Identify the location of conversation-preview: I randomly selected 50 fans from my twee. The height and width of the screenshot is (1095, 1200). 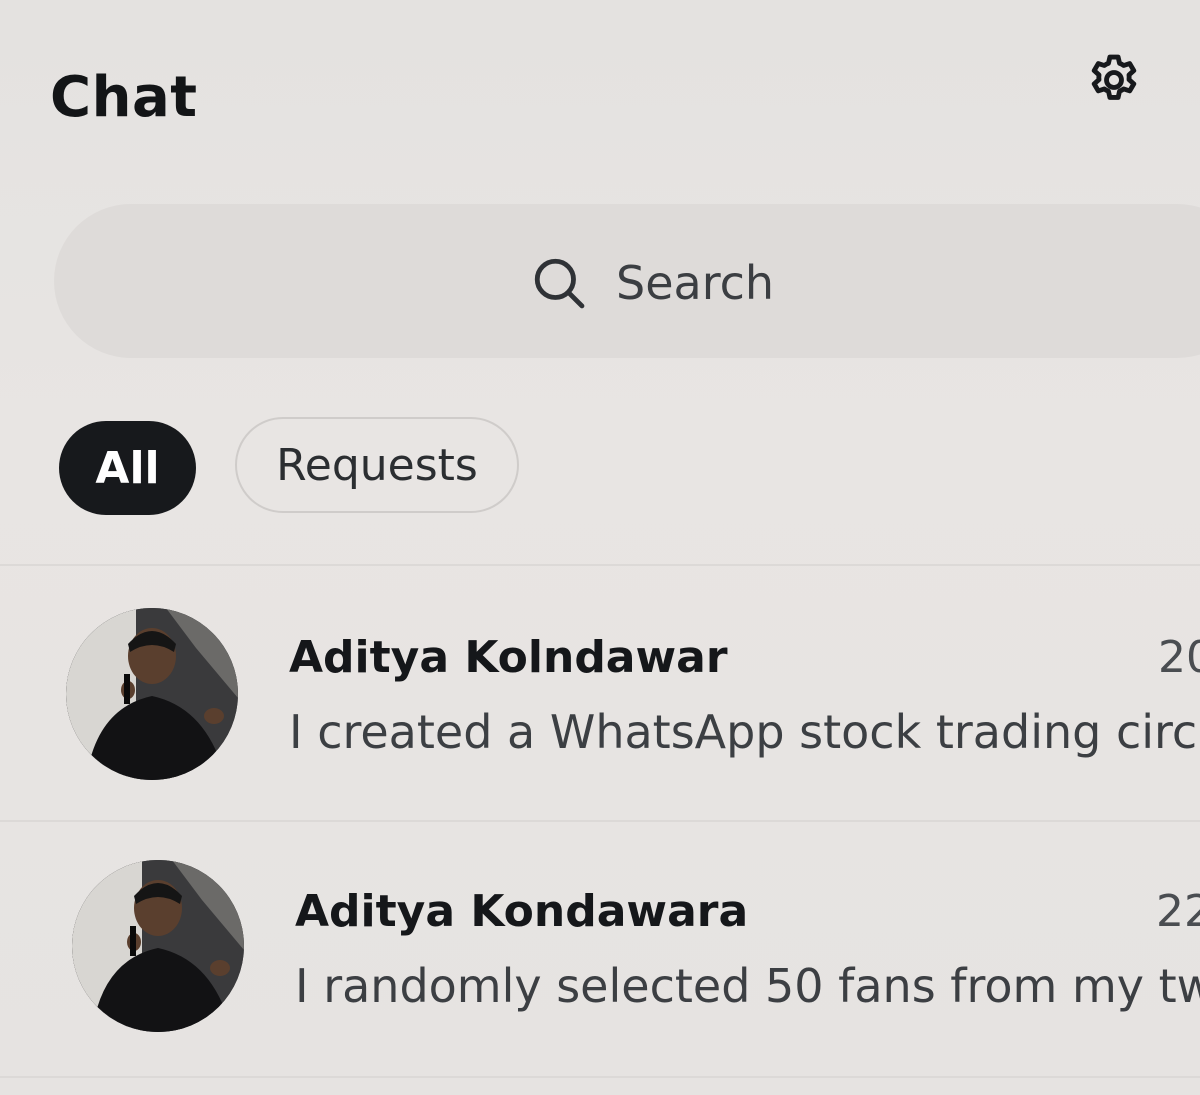
(747, 986).